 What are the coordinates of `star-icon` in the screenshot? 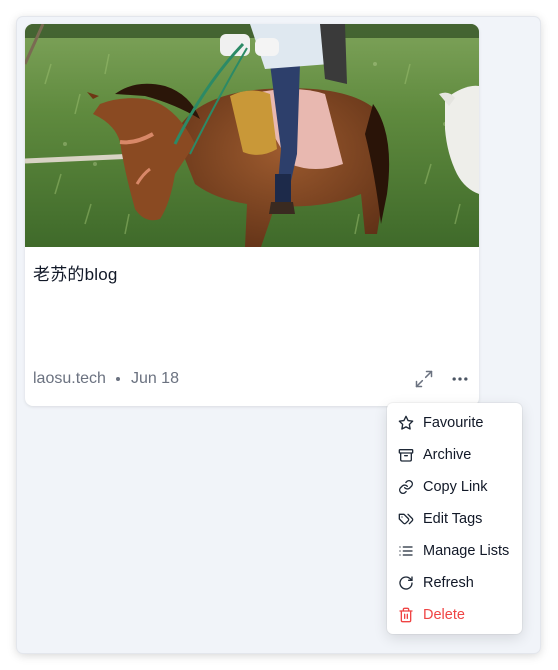 It's located at (406, 423).